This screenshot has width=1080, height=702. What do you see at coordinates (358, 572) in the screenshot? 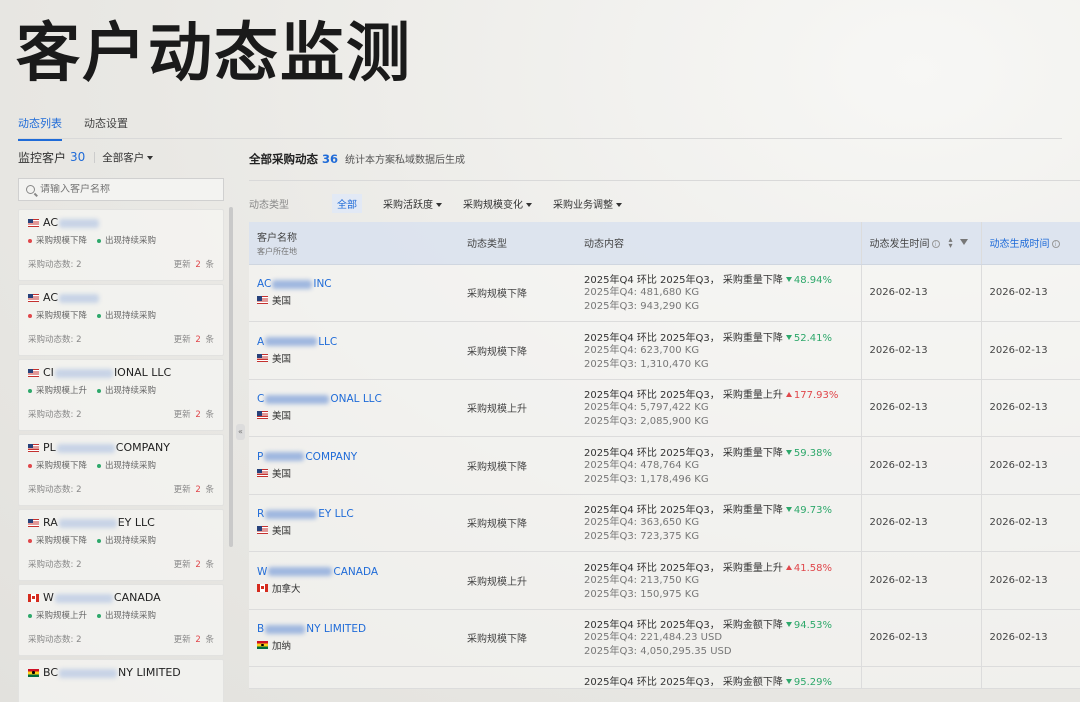
I see `customer-name-link: W CANADA` at bounding box center [358, 572].